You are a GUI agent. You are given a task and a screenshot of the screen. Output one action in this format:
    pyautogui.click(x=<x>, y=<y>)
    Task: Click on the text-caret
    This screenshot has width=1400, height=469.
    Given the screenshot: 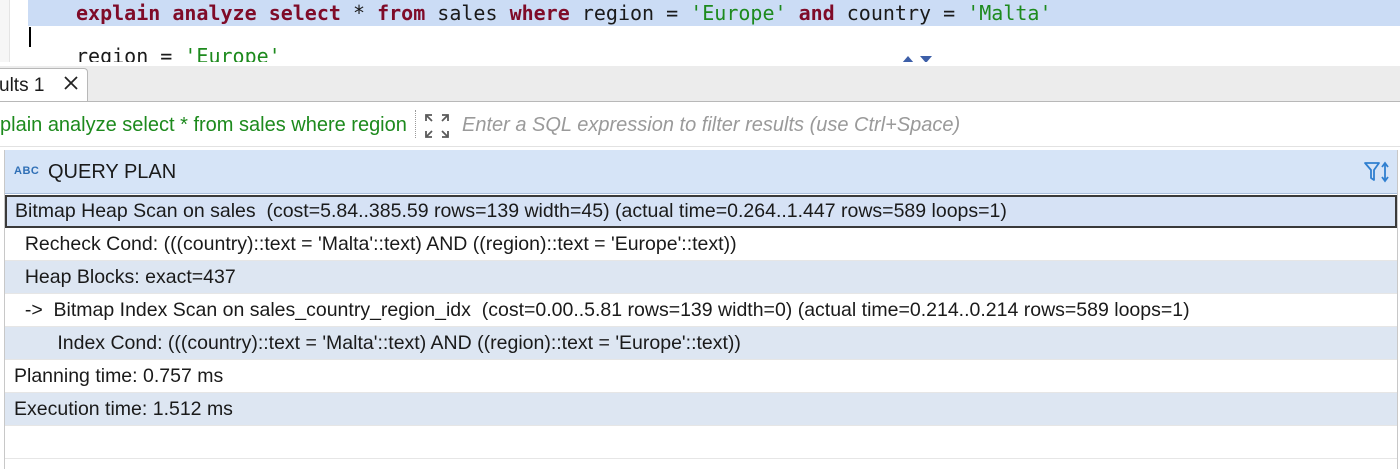 What is the action you would take?
    pyautogui.click(x=30, y=37)
    